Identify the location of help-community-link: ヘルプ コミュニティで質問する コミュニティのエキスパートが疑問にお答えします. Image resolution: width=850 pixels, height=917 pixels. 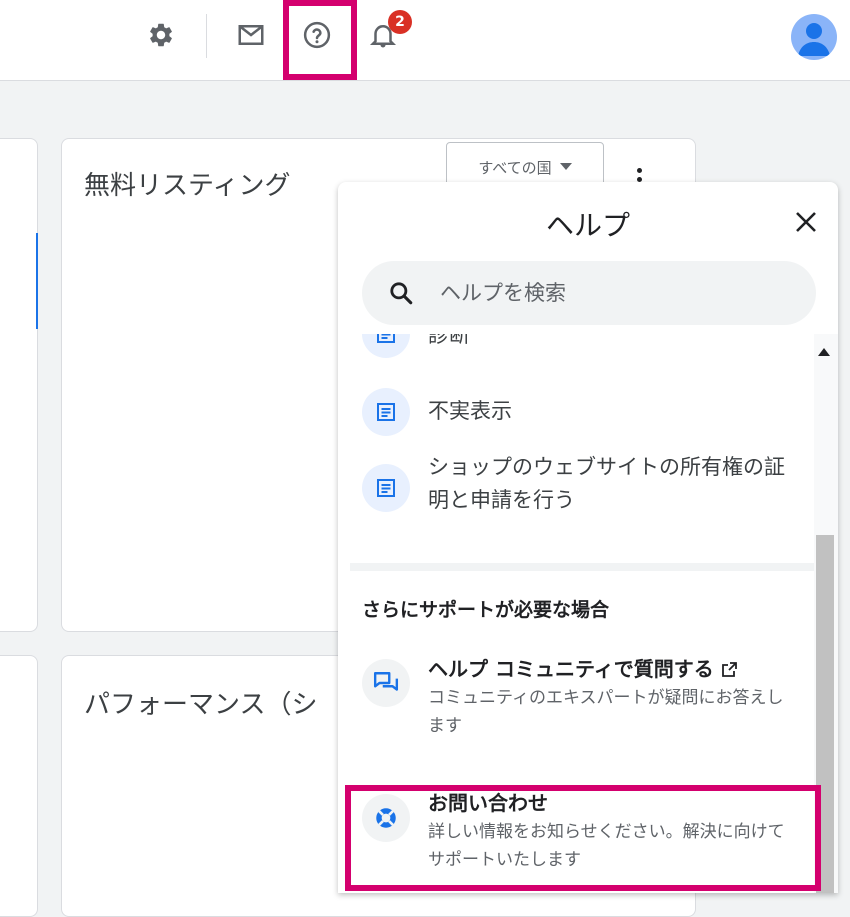
(580, 698).